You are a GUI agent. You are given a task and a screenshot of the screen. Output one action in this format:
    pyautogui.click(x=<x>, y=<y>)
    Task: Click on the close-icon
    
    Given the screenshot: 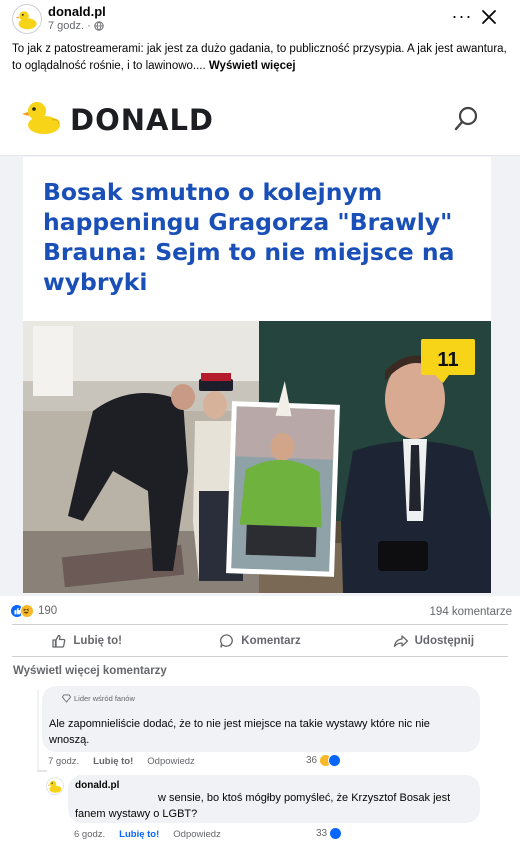 What is the action you would take?
    pyautogui.click(x=489, y=17)
    